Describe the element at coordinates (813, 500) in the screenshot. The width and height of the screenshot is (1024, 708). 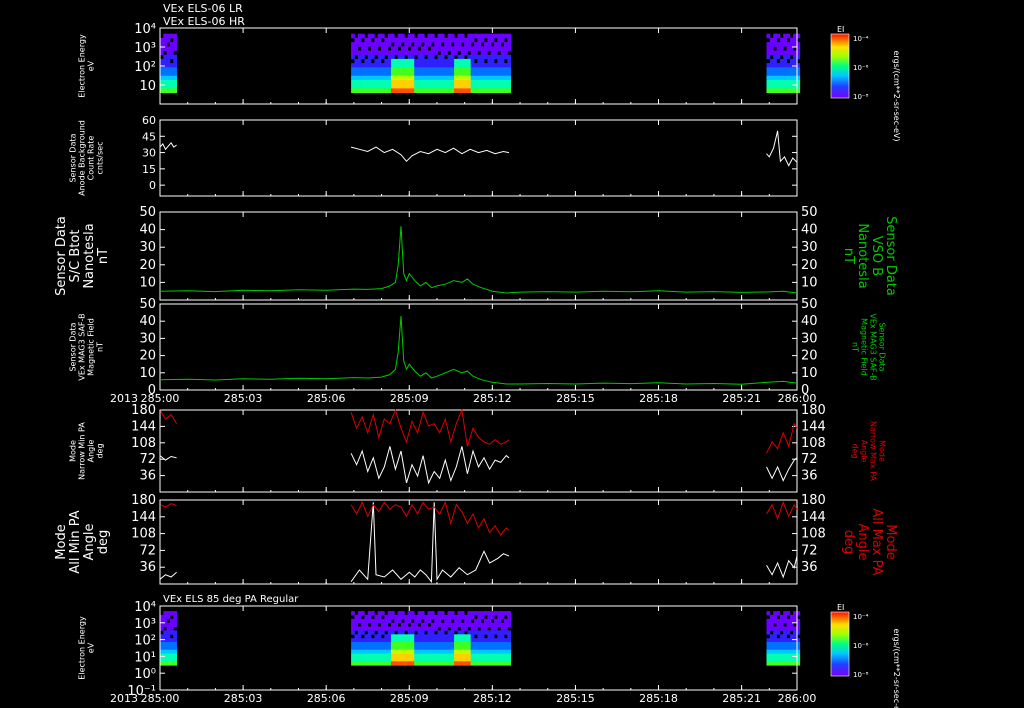
I see `y-tick-label-right: 180` at that location.